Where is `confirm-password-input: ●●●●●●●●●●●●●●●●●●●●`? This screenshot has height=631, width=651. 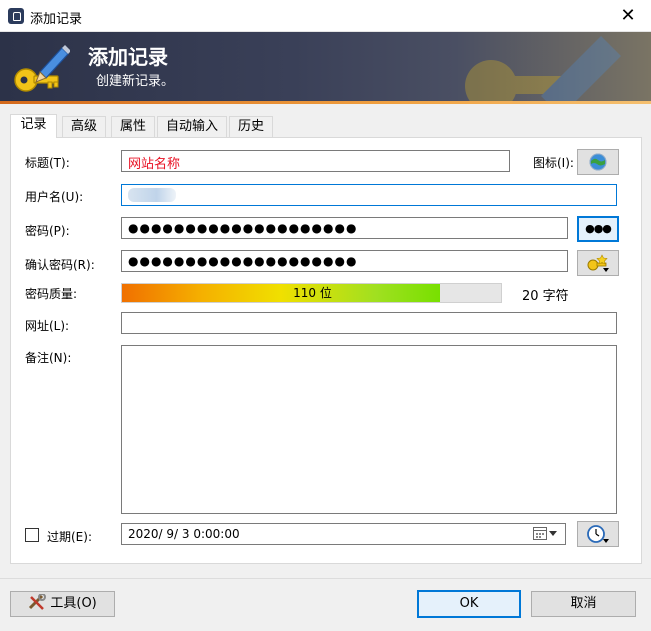
confirm-password-input: ●●●●●●●●●●●●●●●●●●●● is located at coordinates (344, 261).